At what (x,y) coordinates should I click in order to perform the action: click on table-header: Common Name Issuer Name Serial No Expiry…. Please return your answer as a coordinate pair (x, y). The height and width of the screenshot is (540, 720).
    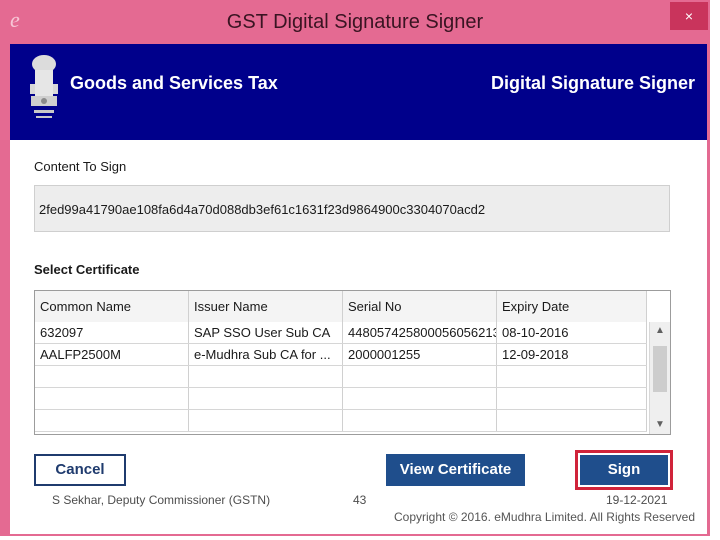
    Looking at the image, I should click on (341, 307).